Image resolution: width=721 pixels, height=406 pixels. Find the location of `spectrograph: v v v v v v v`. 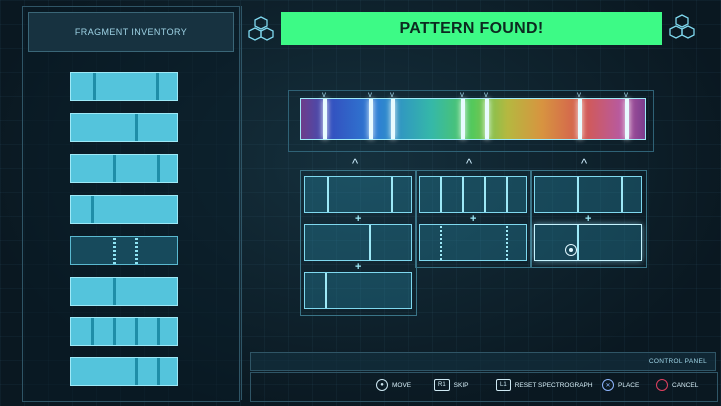

spectrograph: v v v v v v v is located at coordinates (473, 115).